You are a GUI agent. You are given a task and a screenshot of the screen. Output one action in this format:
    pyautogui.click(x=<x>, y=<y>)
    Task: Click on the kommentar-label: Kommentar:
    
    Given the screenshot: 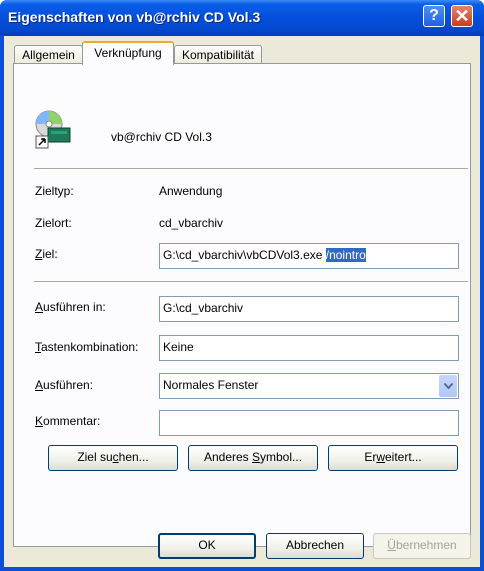 What is the action you would take?
    pyautogui.click(x=68, y=421)
    